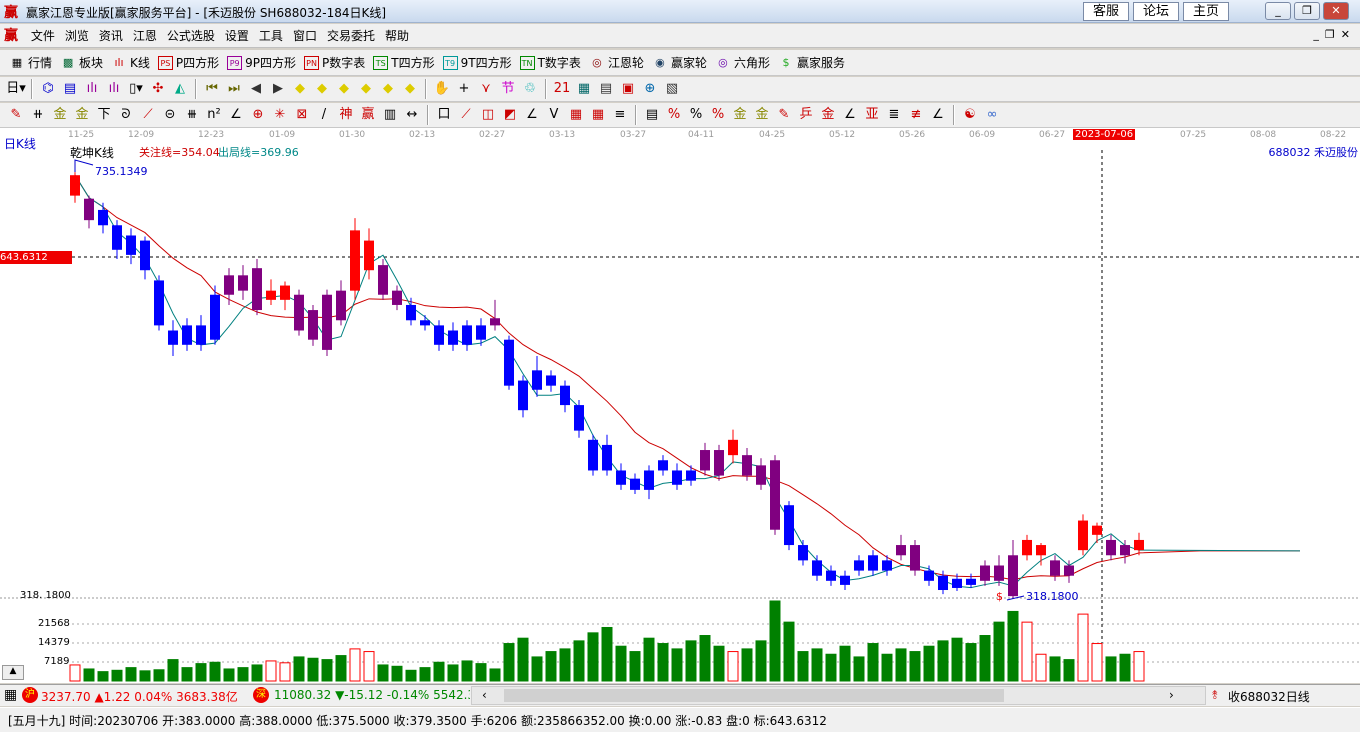 The image size is (1360, 732). Describe the element at coordinates (486, 89) in the screenshot. I see `line-tool-icon: ⋎` at that location.